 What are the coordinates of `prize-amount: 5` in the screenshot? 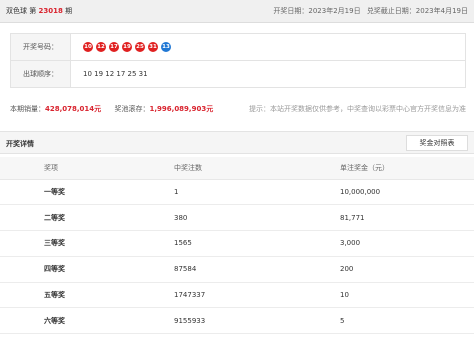 It's located at (387, 321).